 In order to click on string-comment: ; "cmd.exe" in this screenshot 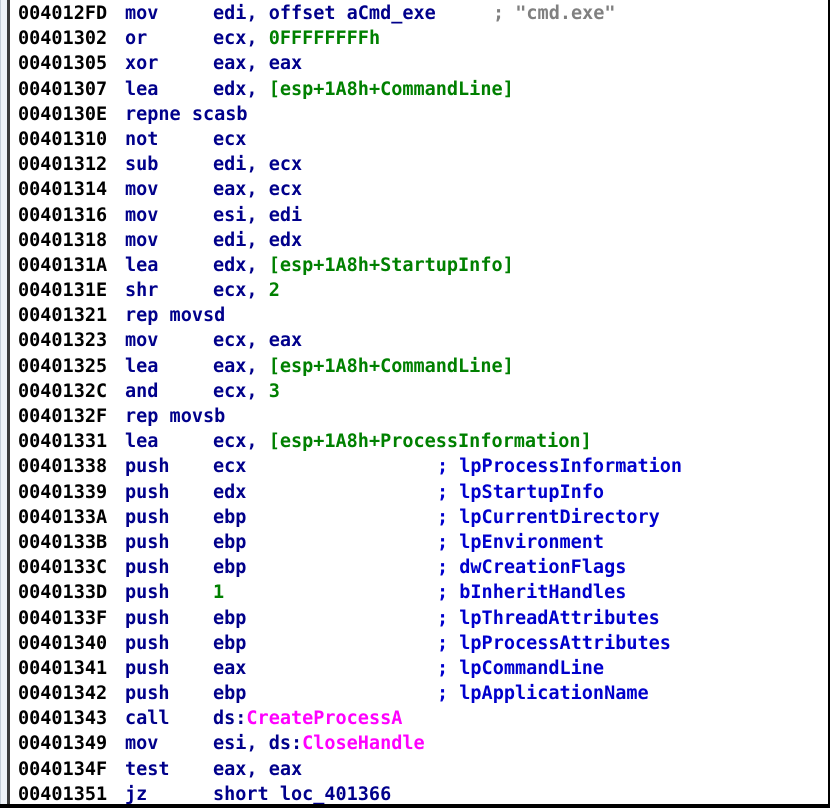, I will do `click(554, 13)`.